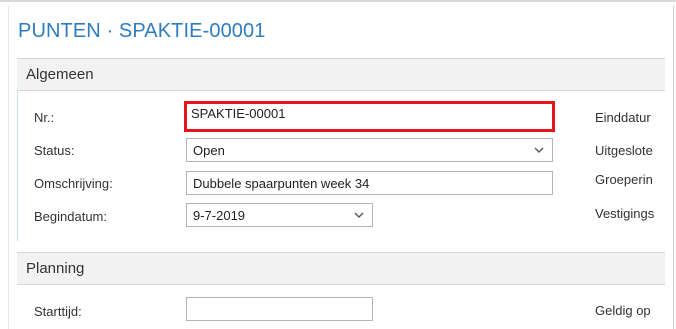 The image size is (676, 329). Describe the element at coordinates (338, 1) in the screenshot. I see `top-divider` at that location.